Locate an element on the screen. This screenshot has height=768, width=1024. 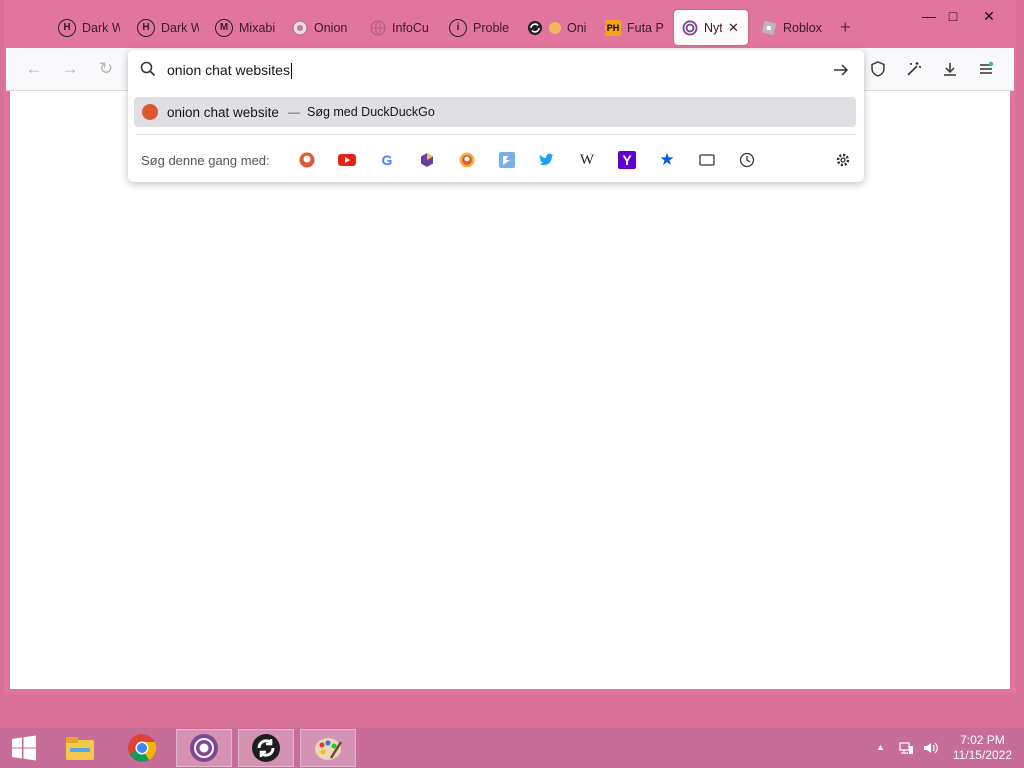
tab-label: Futa P is located at coordinates (645, 27).